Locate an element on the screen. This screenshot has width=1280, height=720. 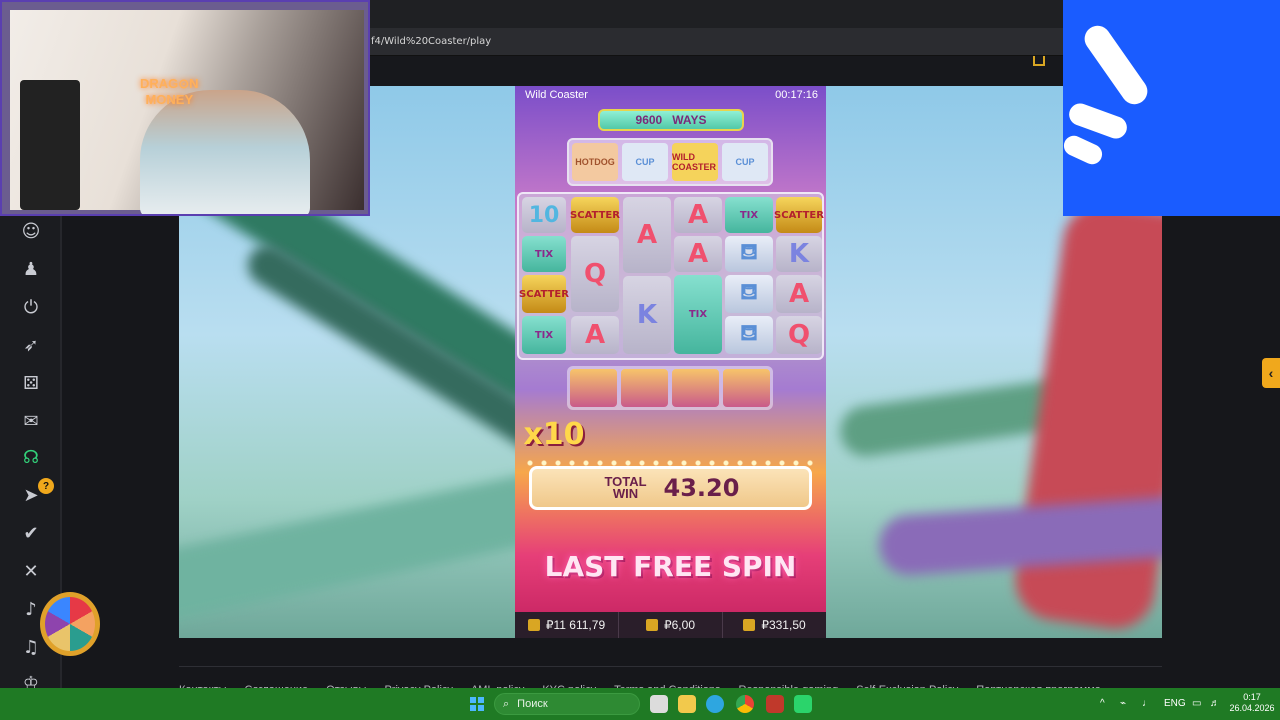
headset-icon: ☊ is located at coordinates (31, 457).